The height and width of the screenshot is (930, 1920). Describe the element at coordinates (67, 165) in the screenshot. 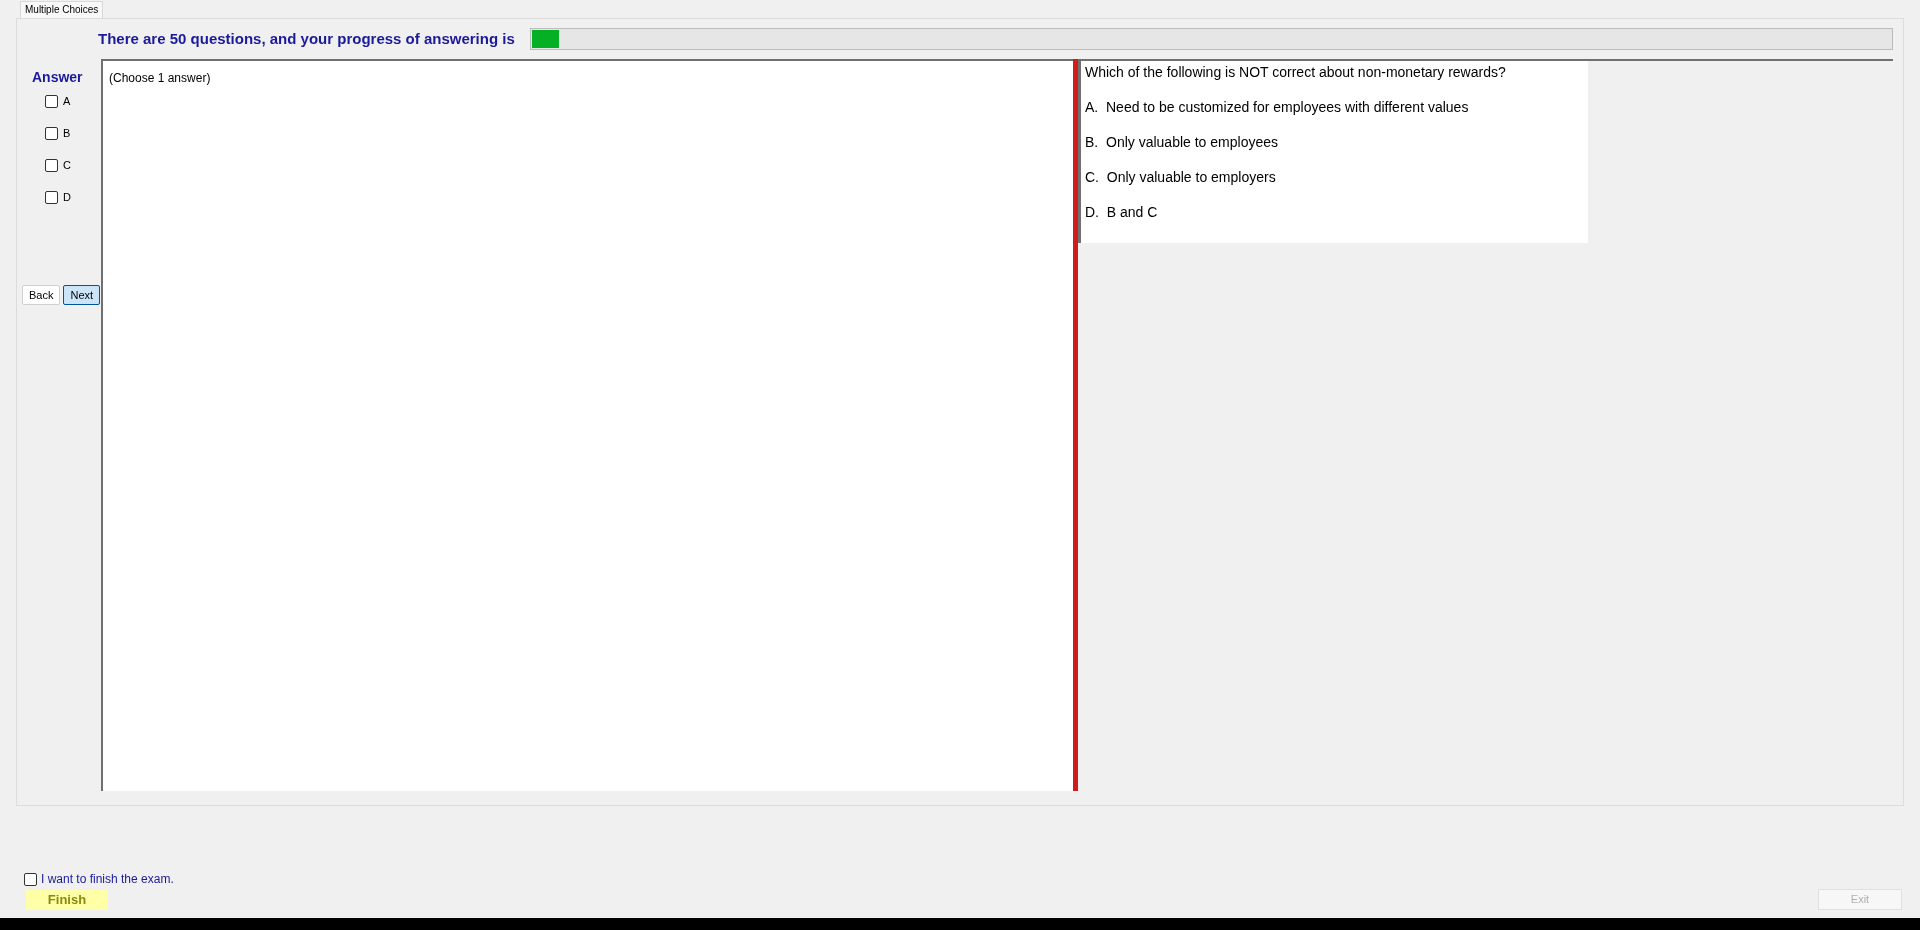

I see `option-label: C` at that location.